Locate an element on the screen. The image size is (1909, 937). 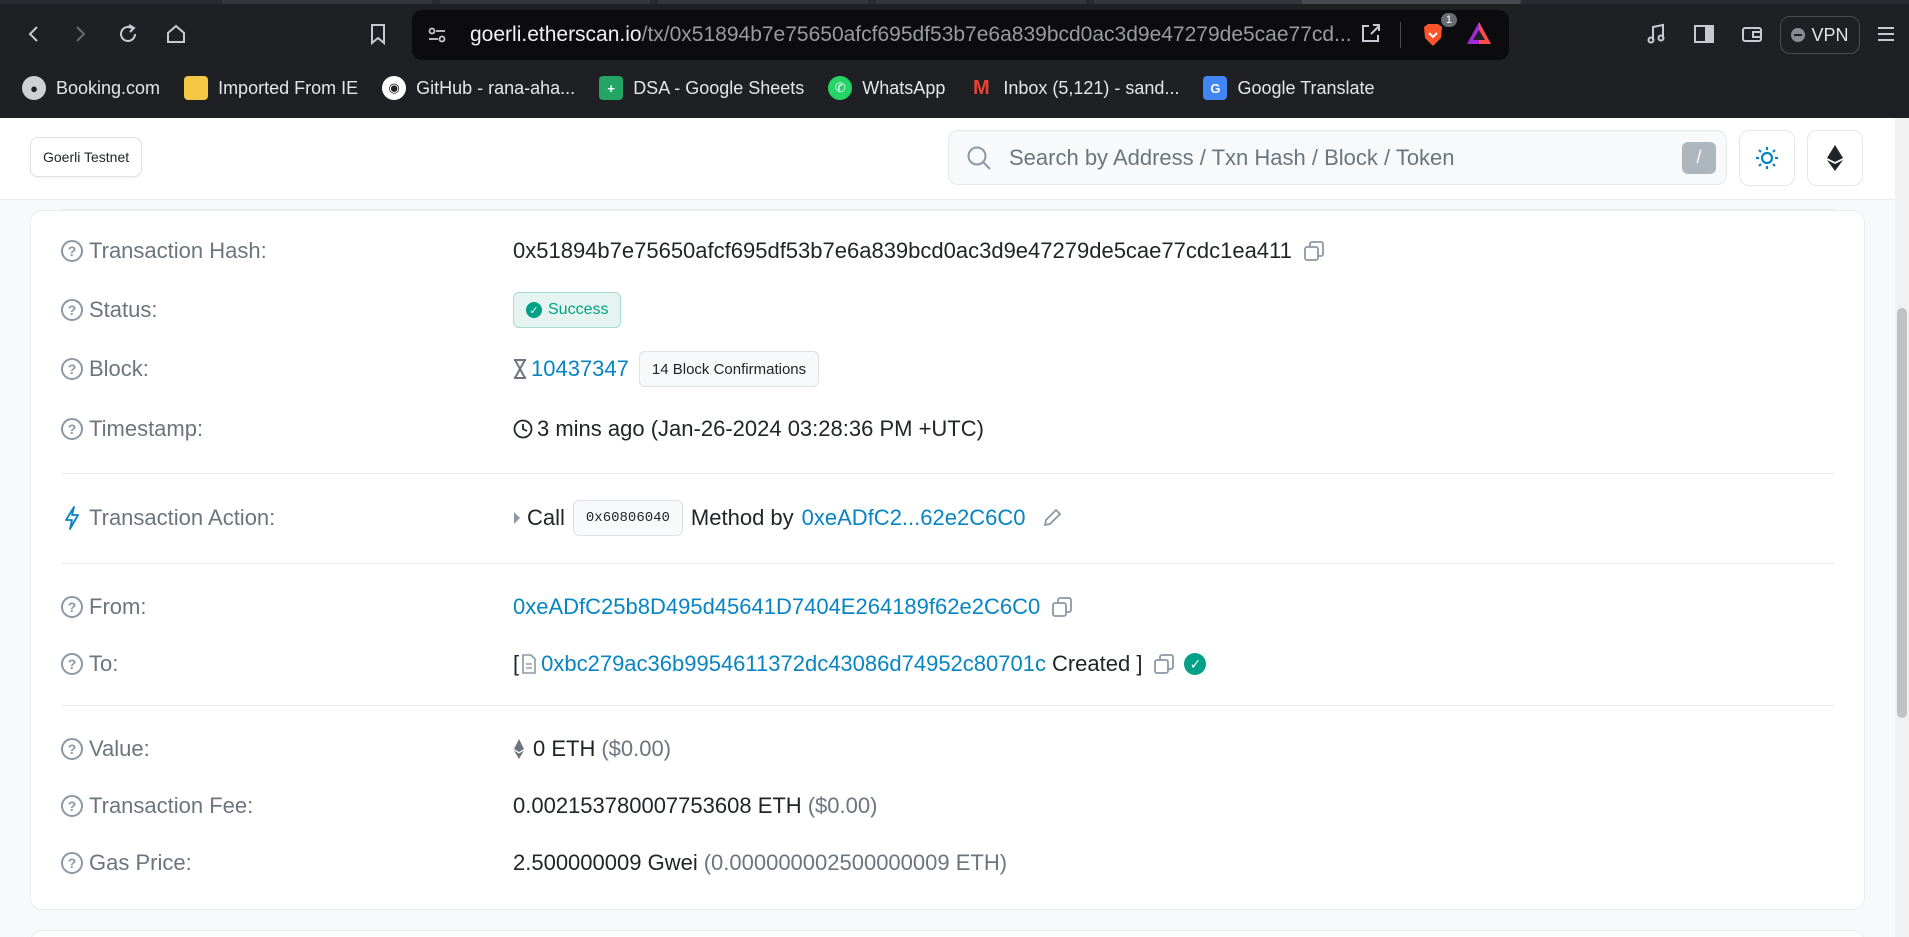
label-from: ? From: is located at coordinates (287, 607).